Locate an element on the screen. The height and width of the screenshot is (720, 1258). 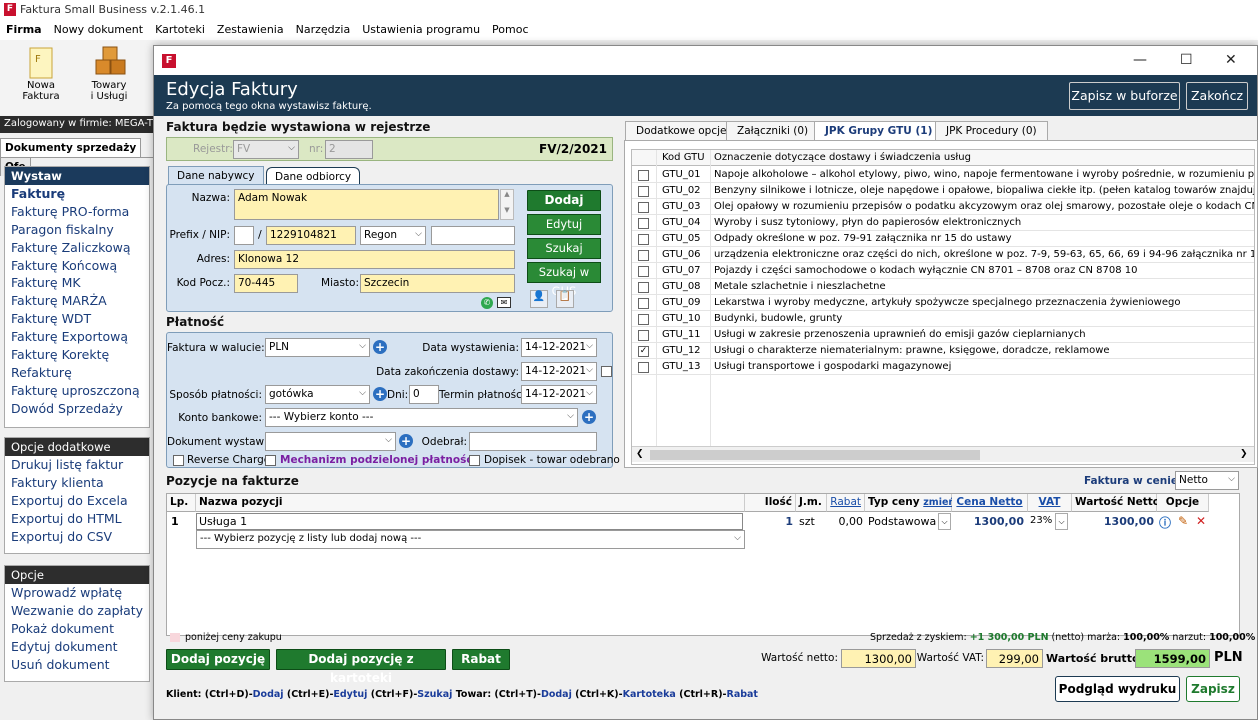
menu-item: Fakturę uproszczoną is located at coordinates (77, 391).